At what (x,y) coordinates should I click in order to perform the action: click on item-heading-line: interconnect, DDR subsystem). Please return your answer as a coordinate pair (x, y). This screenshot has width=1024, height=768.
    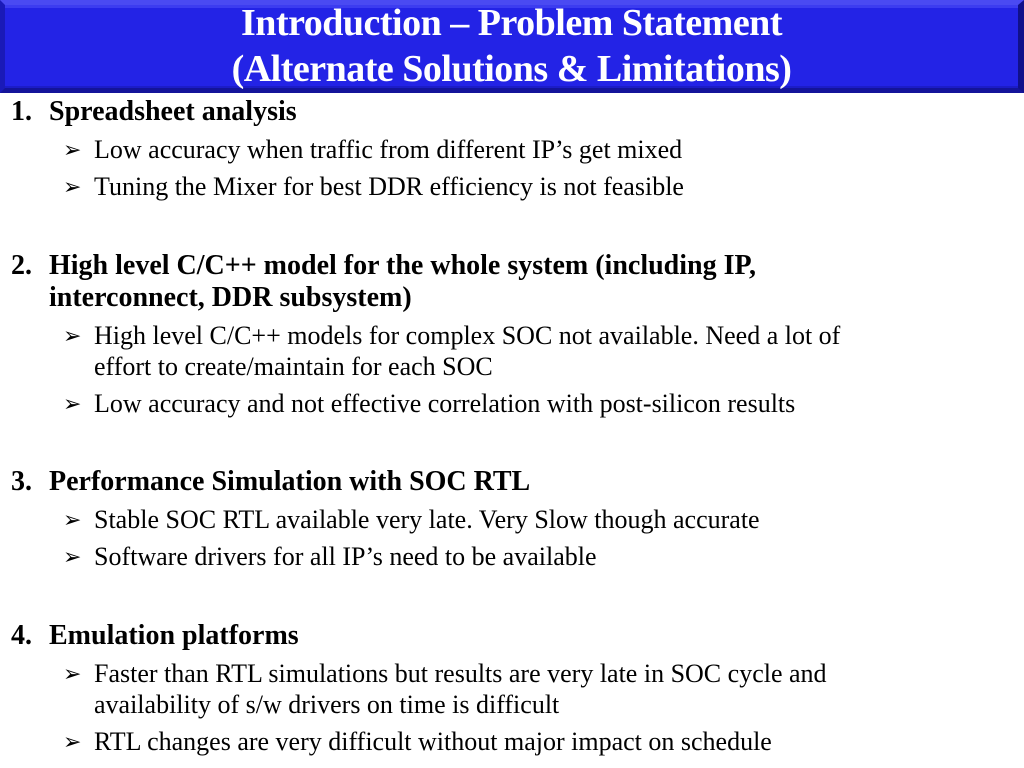
    Looking at the image, I should click on (230, 297).